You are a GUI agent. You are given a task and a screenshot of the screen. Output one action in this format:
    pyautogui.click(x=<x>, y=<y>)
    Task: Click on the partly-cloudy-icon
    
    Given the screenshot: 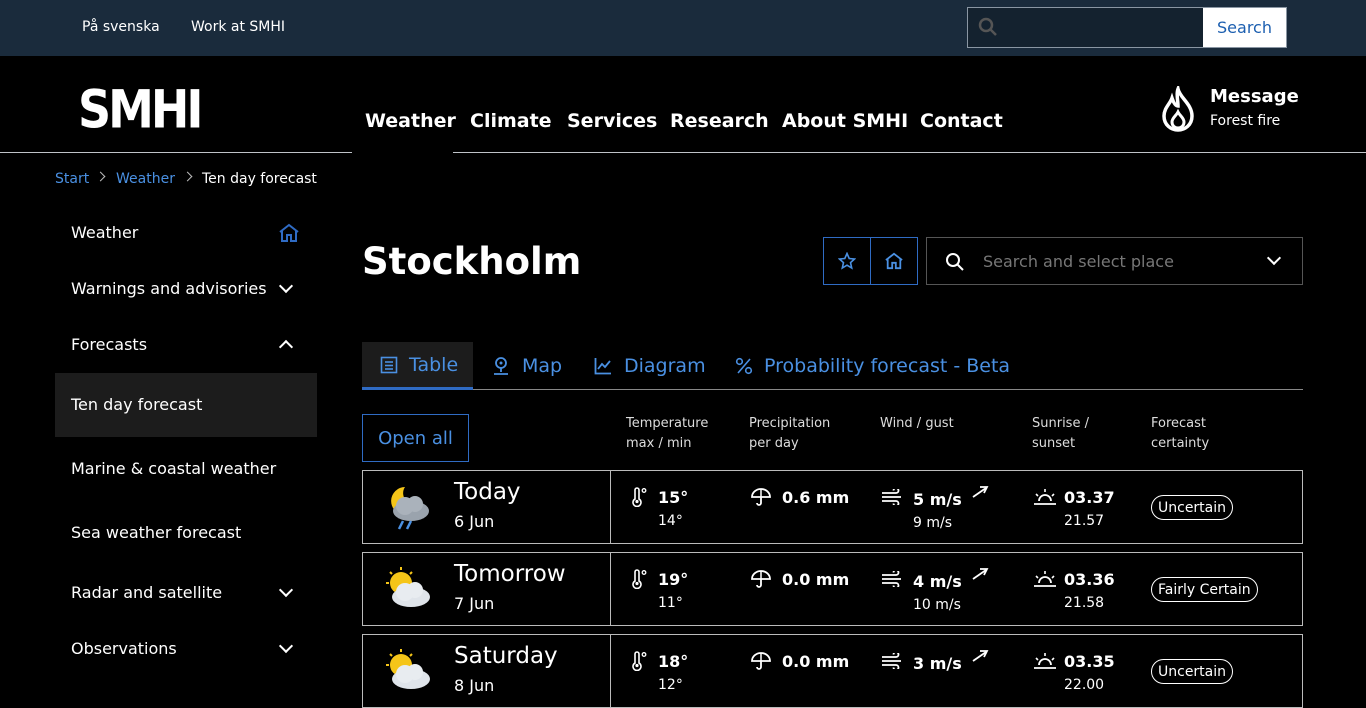 What is the action you would take?
    pyautogui.click(x=408, y=587)
    